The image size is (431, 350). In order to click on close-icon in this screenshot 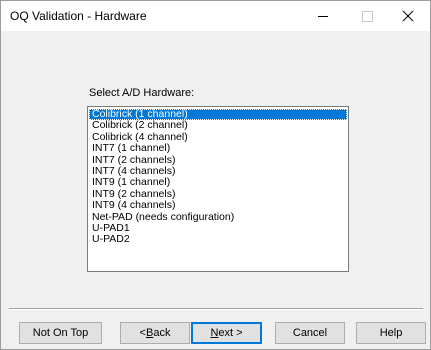, I will do `click(407, 16)`.